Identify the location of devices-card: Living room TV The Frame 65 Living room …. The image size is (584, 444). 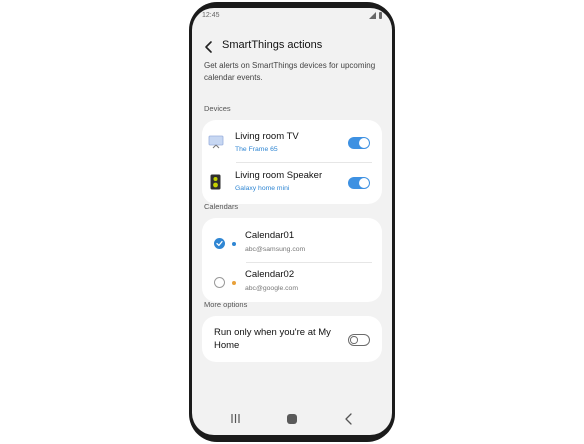
(292, 162).